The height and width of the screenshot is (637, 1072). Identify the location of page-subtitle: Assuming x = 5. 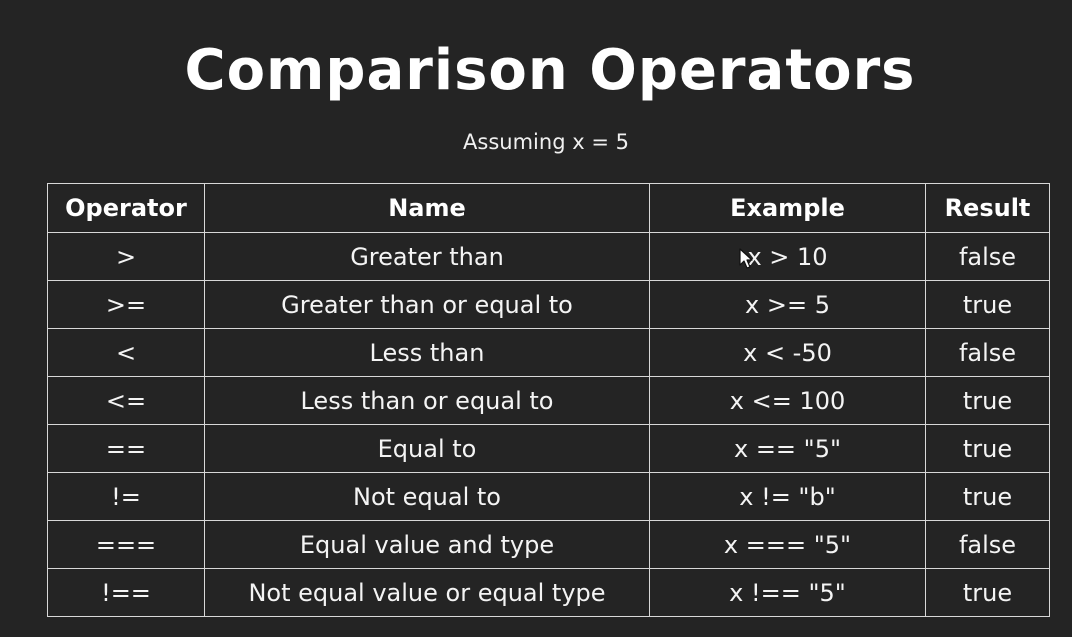
(546, 142).